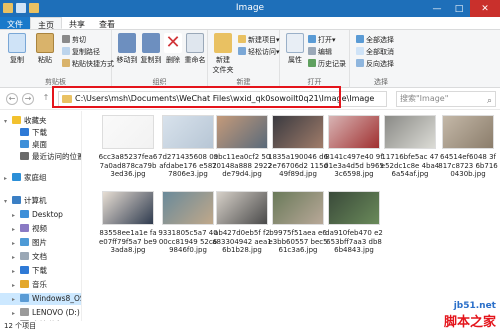  I want to click on rename-icon, so click(195, 43).